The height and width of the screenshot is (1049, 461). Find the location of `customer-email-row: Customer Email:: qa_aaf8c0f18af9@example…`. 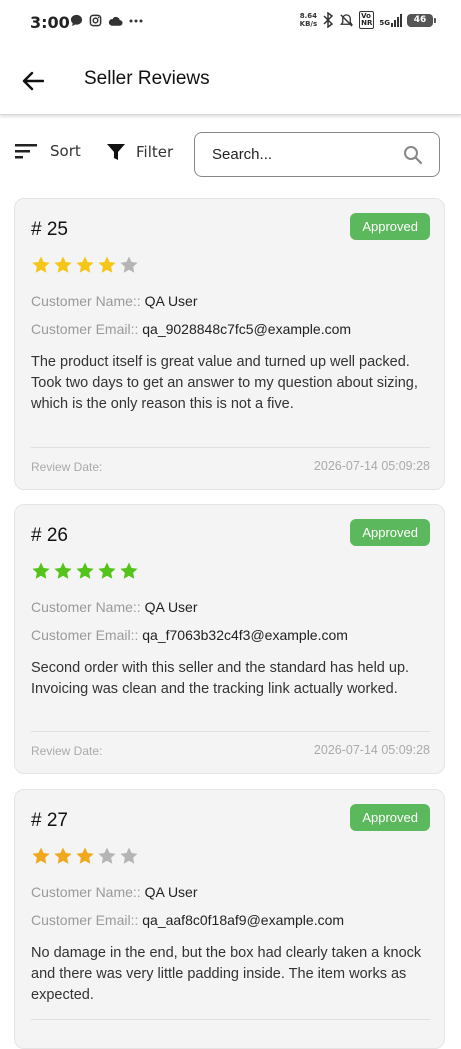

customer-email-row: Customer Email:: qa_aaf8c0f18af9@example… is located at coordinates (187, 920).